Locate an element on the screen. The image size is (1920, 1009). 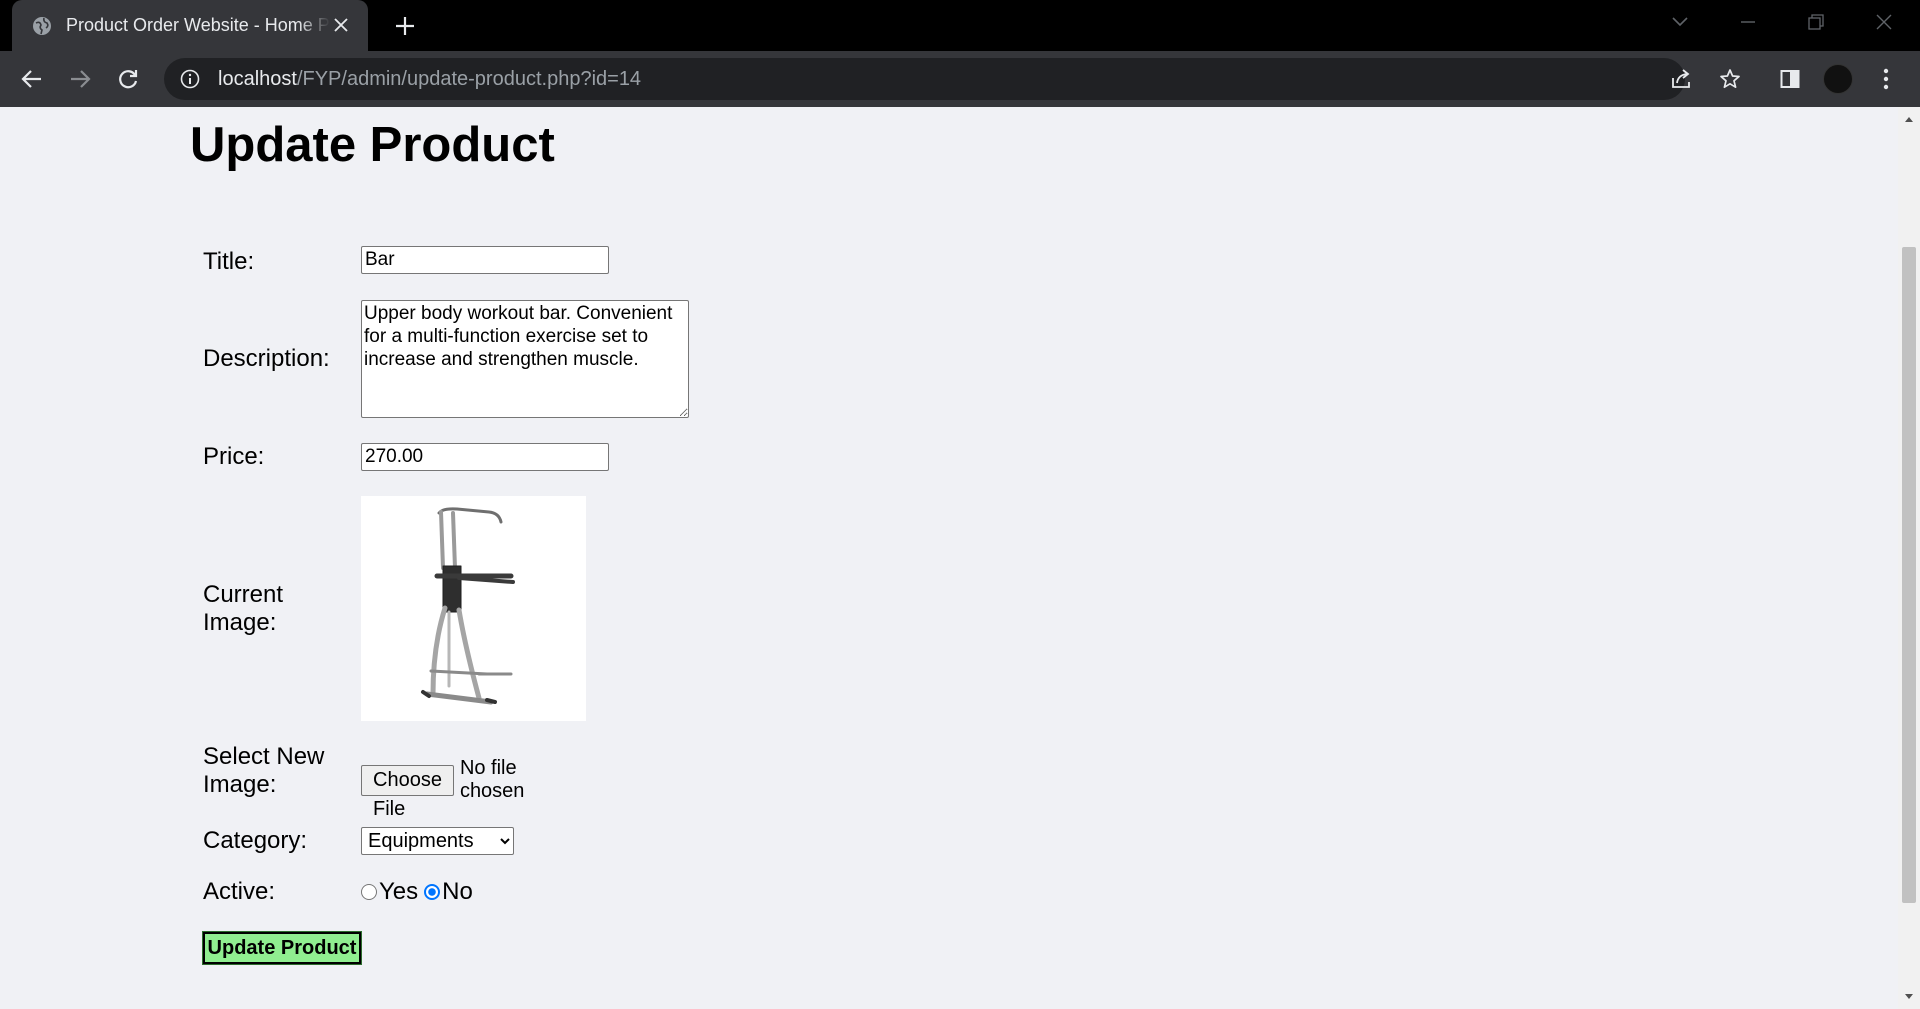
price-label: Price: is located at coordinates (234, 456).